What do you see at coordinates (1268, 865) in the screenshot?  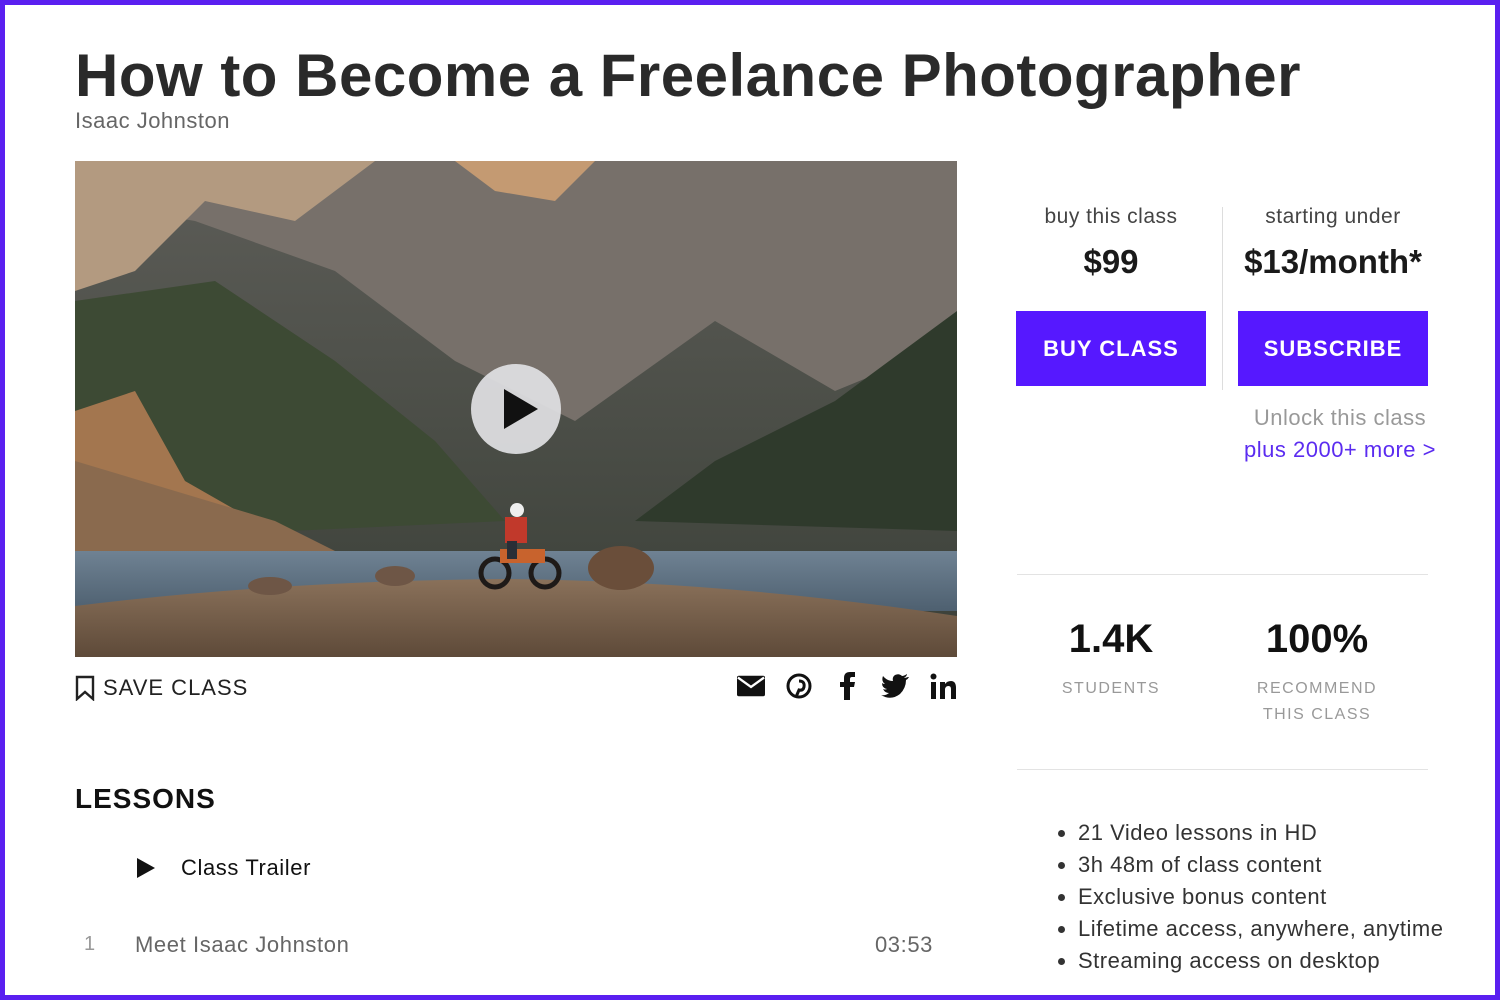 I see `feature-item: 3h 48m of class content` at bounding box center [1268, 865].